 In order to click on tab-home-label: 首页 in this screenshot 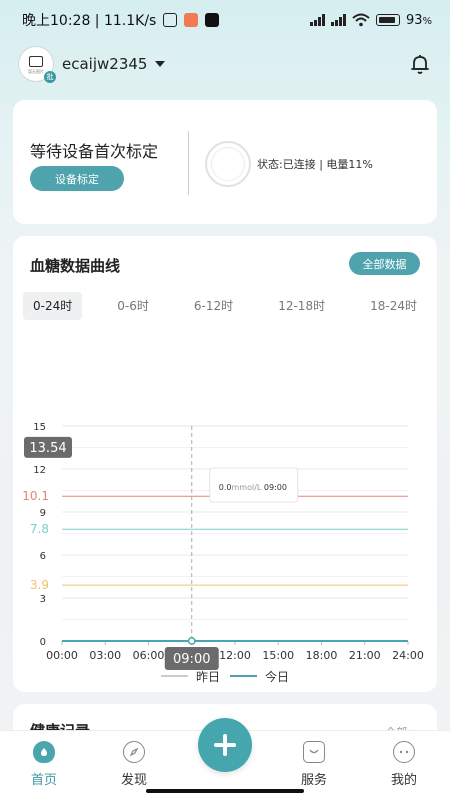, I will do `click(43, 780)`.